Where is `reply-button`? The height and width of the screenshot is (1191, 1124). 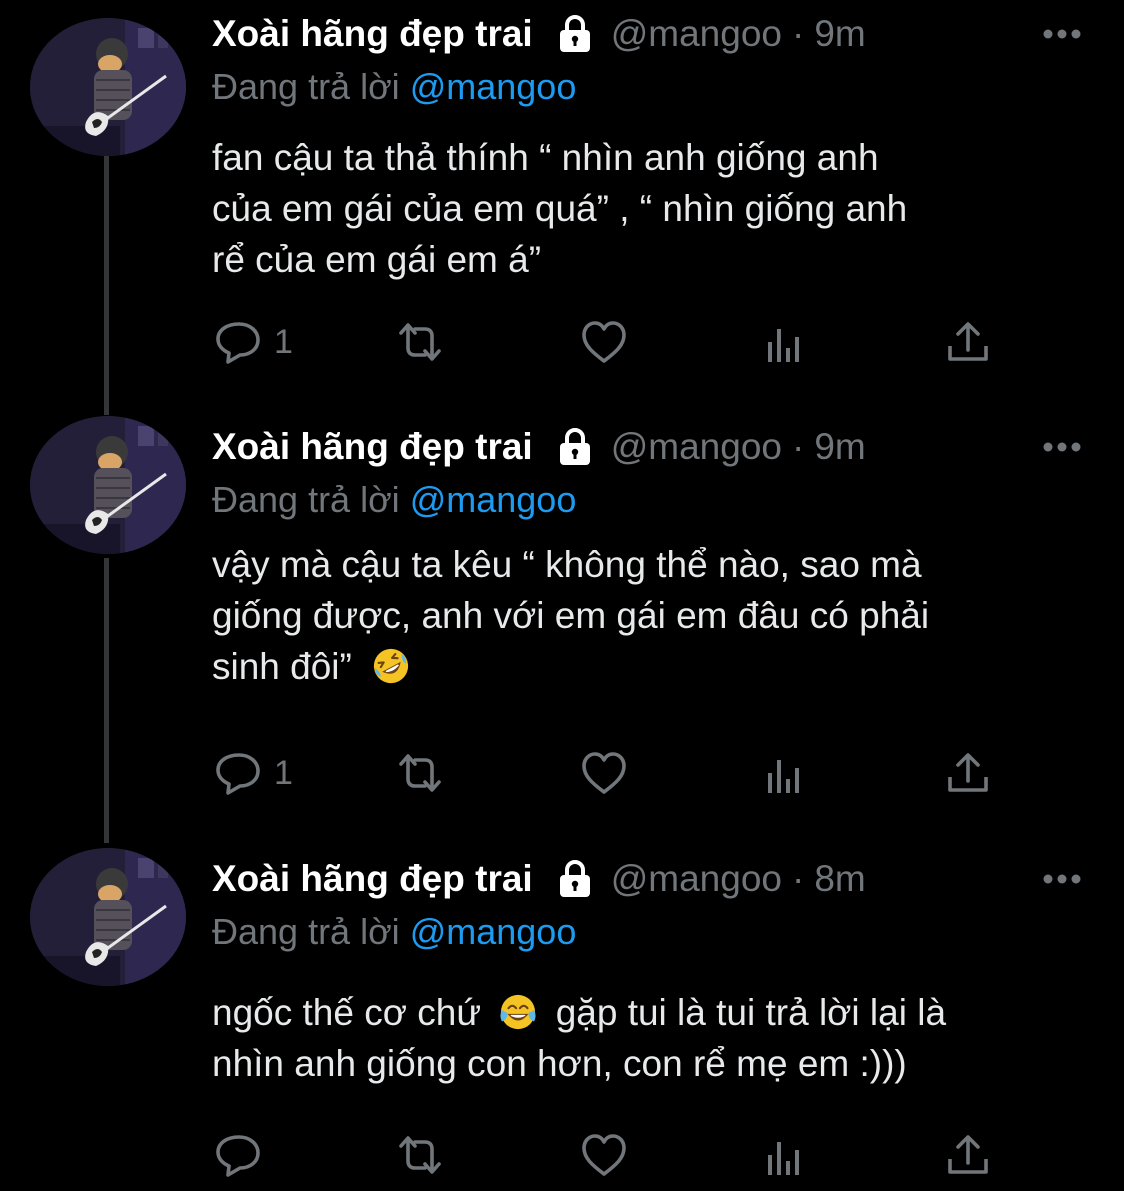
reply-button is located at coordinates (238, 1155).